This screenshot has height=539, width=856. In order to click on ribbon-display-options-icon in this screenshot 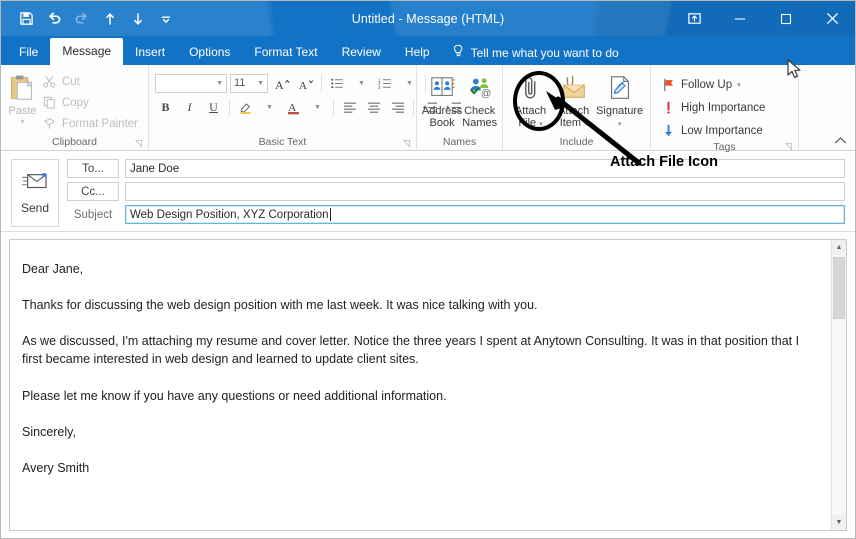, I will do `click(694, 18)`.